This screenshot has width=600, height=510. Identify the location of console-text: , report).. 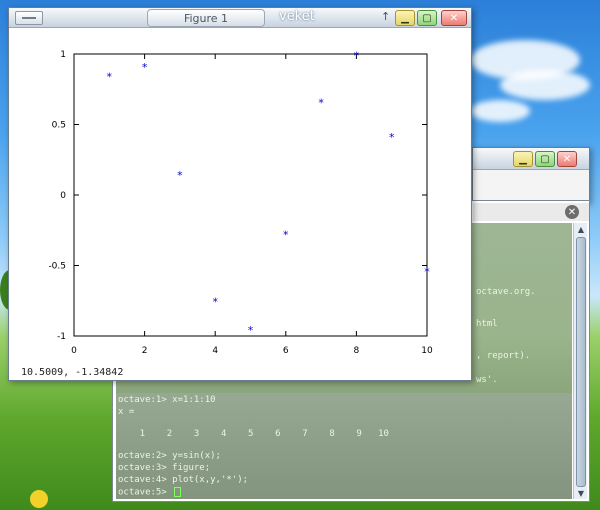
(503, 356).